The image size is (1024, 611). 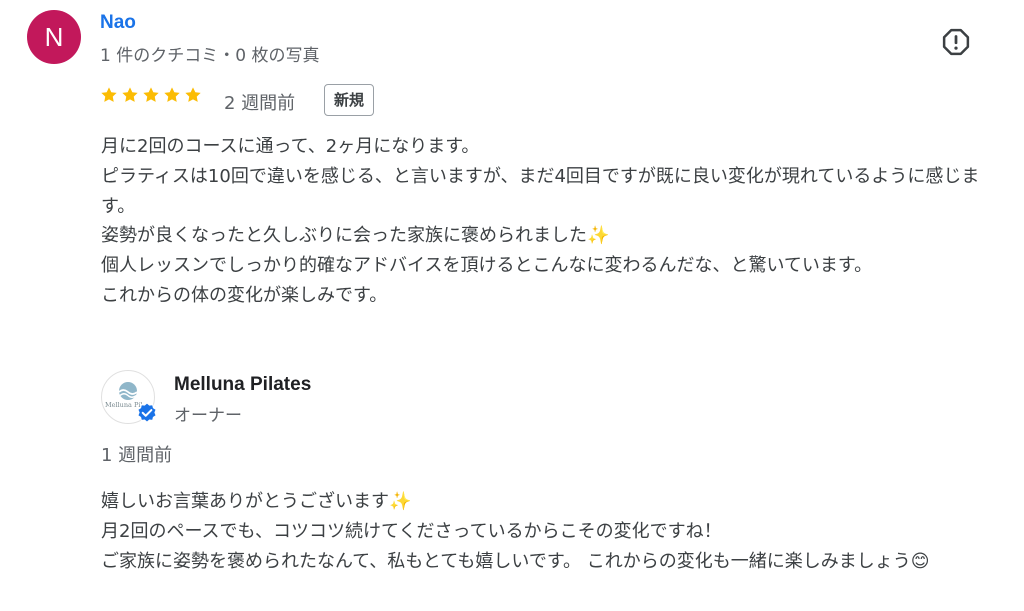 I want to click on reply-date: 1 週間前, so click(x=137, y=455).